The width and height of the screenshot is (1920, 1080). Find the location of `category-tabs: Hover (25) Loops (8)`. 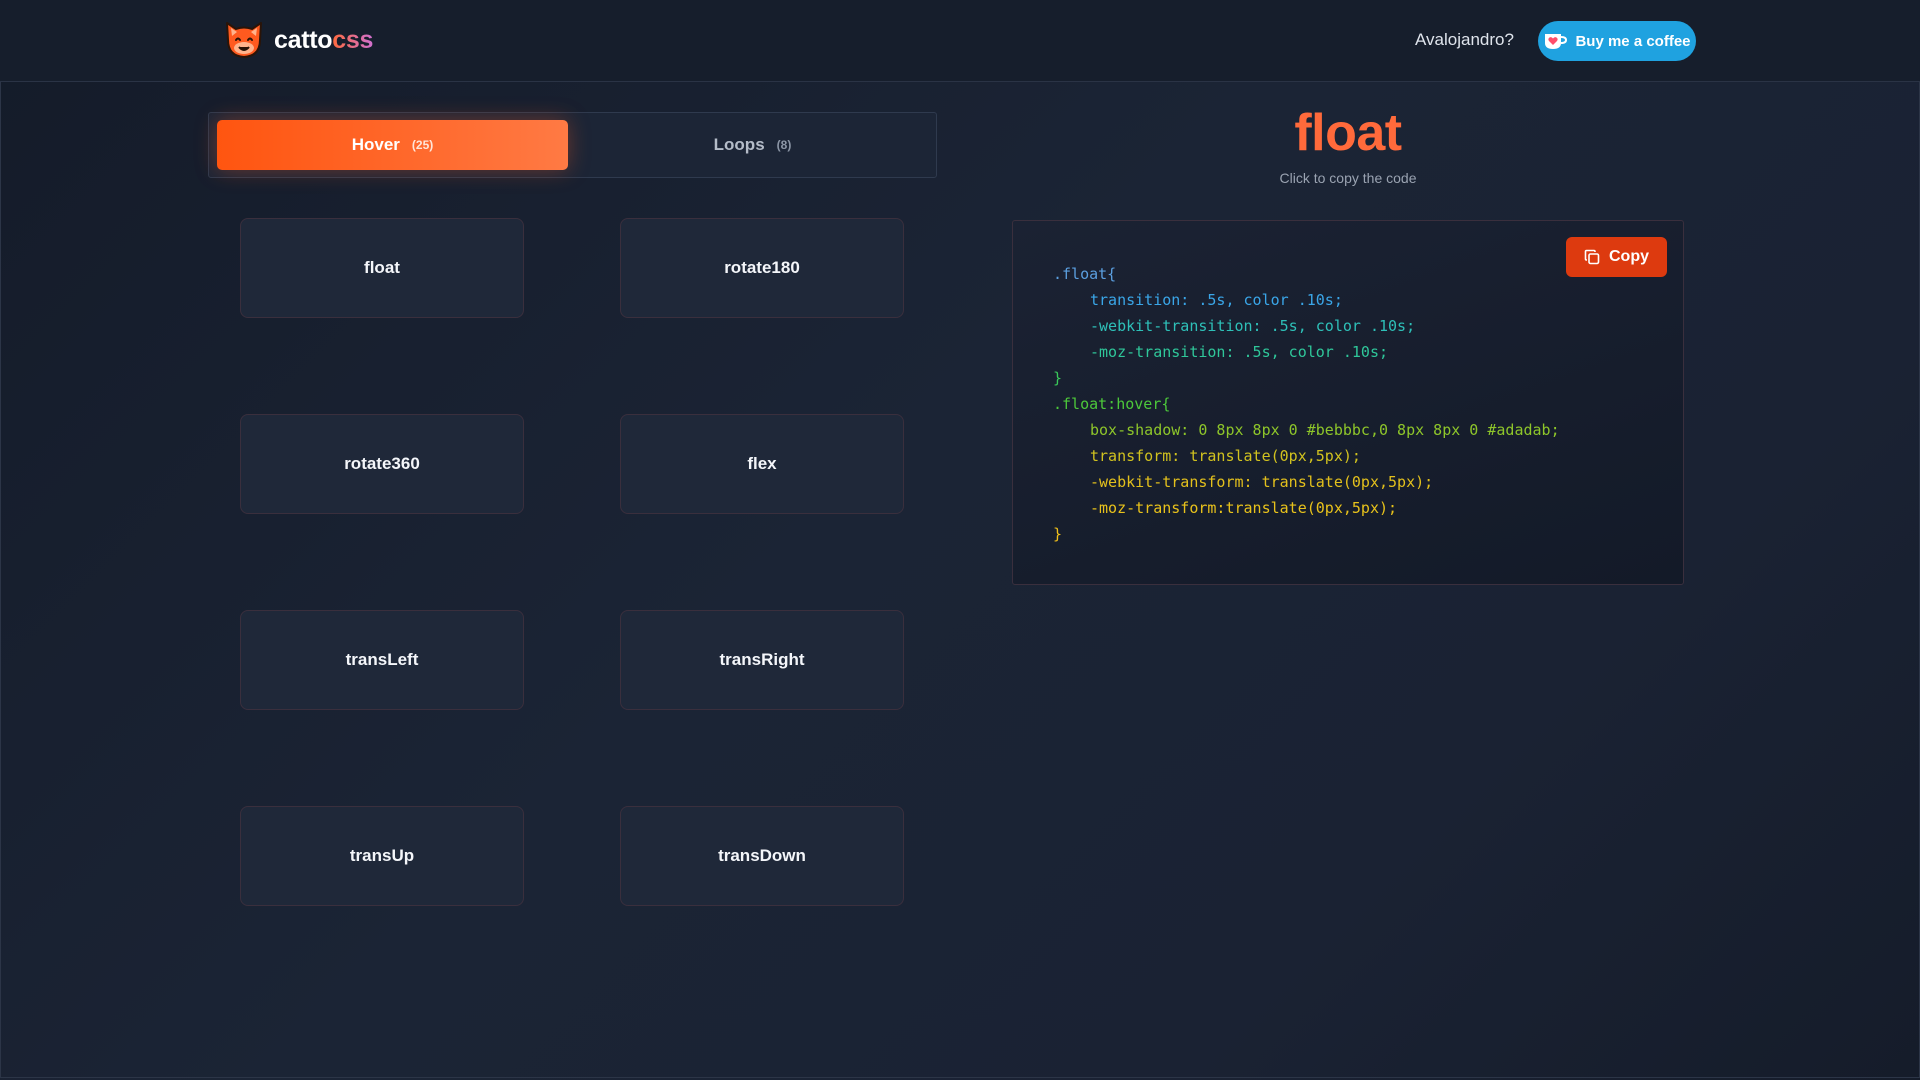

category-tabs: Hover (25) Loops (8) is located at coordinates (572, 145).